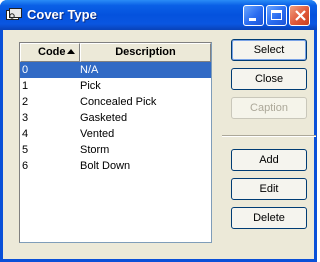 The height and width of the screenshot is (262, 320). Describe the element at coordinates (269, 79) in the screenshot. I see `close-button: Close` at that location.